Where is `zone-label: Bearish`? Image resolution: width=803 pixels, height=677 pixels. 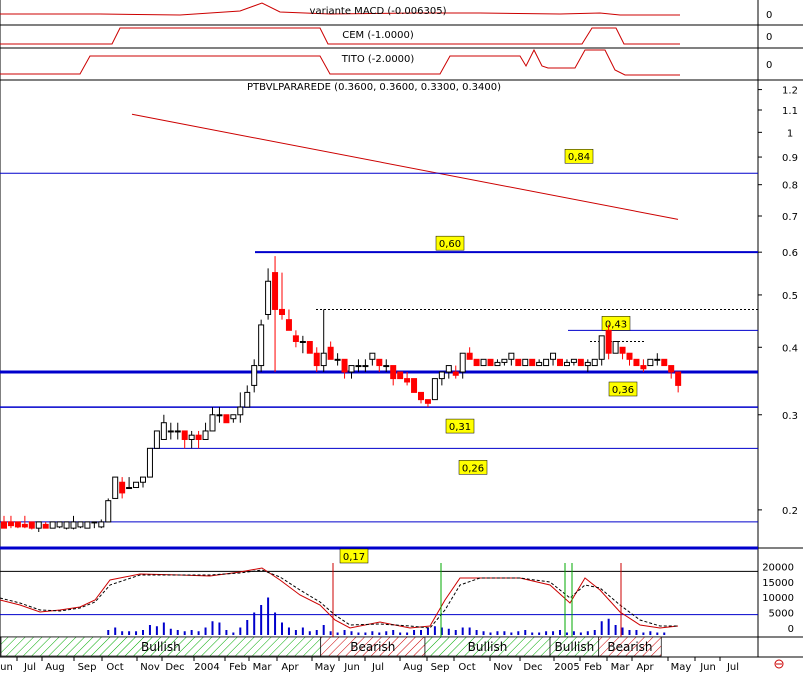
zone-label: Bearish is located at coordinates (372, 647).